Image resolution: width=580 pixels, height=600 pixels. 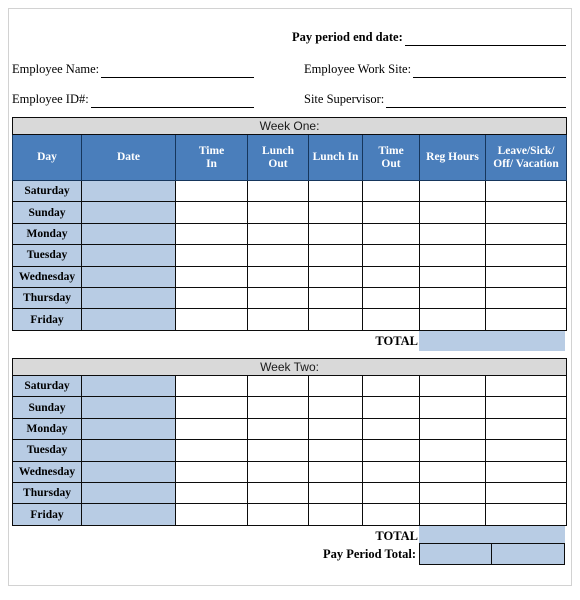 I want to click on pay-period-total-value-left, so click(x=456, y=554).